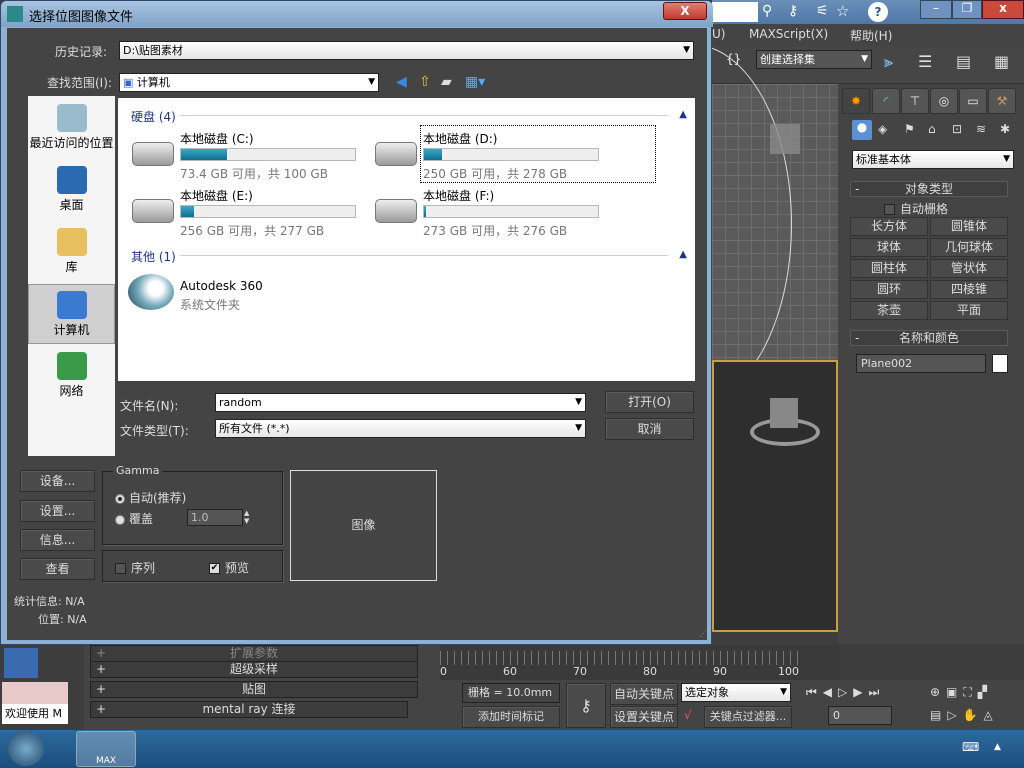  I want to click on drive-item: 本地磁盘 (F:) 273 GB 可用，共 276 GB, so click(514, 211).